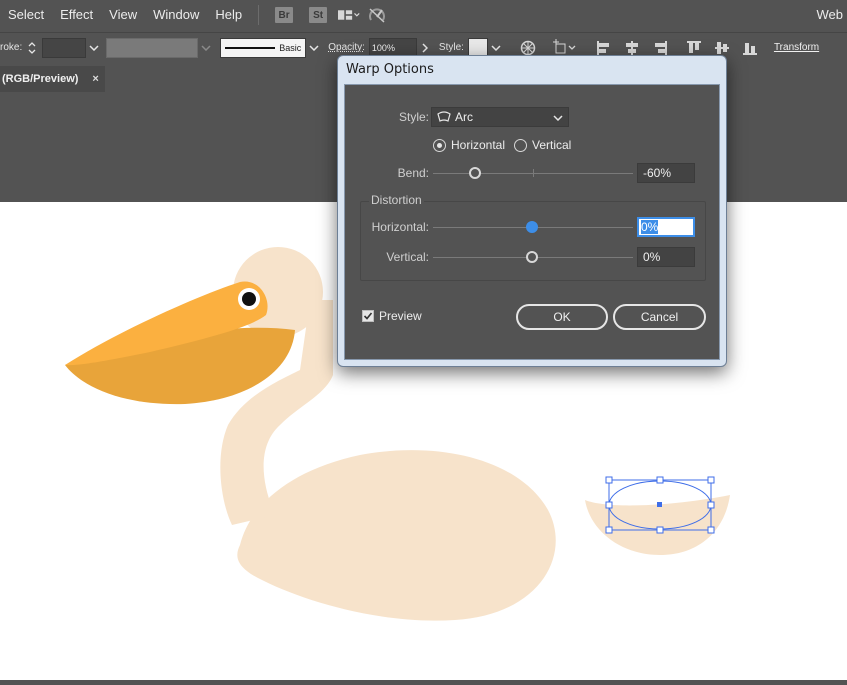 This screenshot has width=847, height=685. What do you see at coordinates (400, 316) in the screenshot?
I see `preview-label: Preview` at bounding box center [400, 316].